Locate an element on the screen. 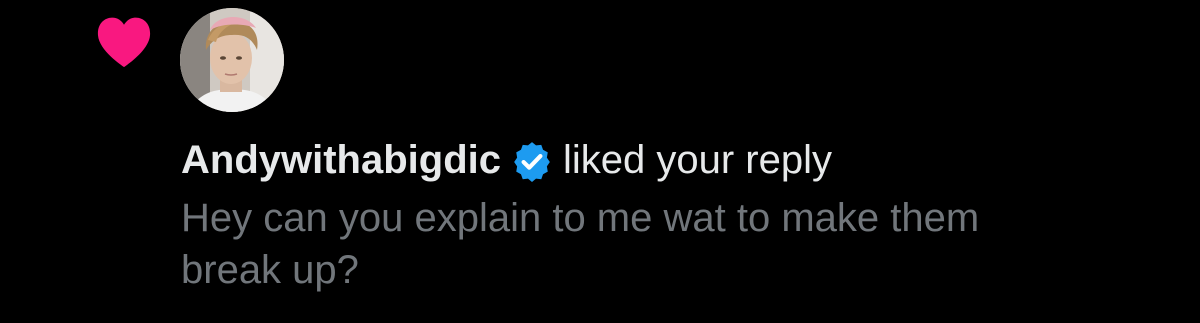 The height and width of the screenshot is (323, 1200). heart-icon is located at coordinates (124, 42).